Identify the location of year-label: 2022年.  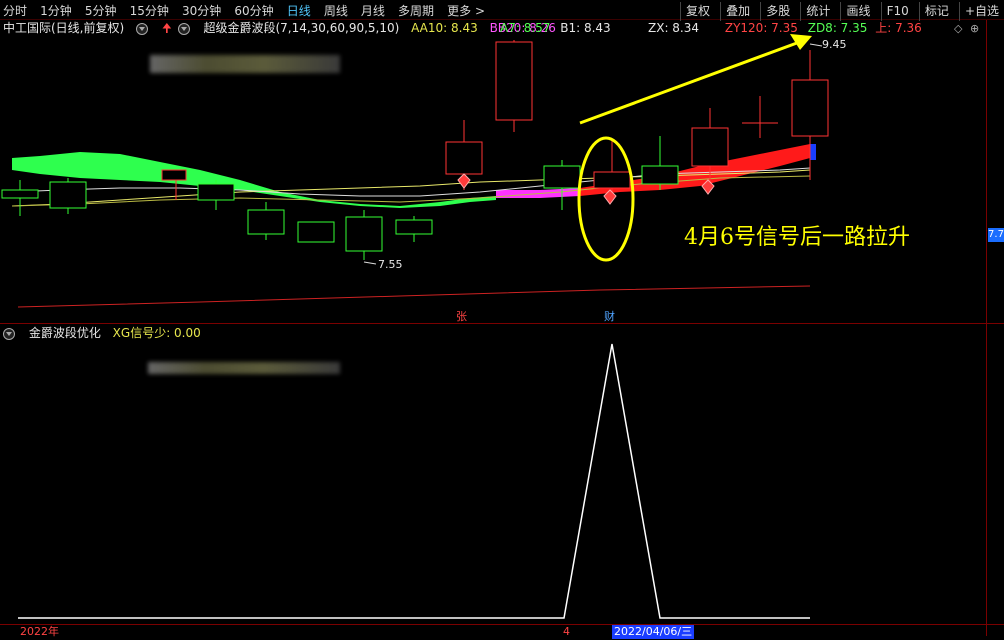
(39, 631).